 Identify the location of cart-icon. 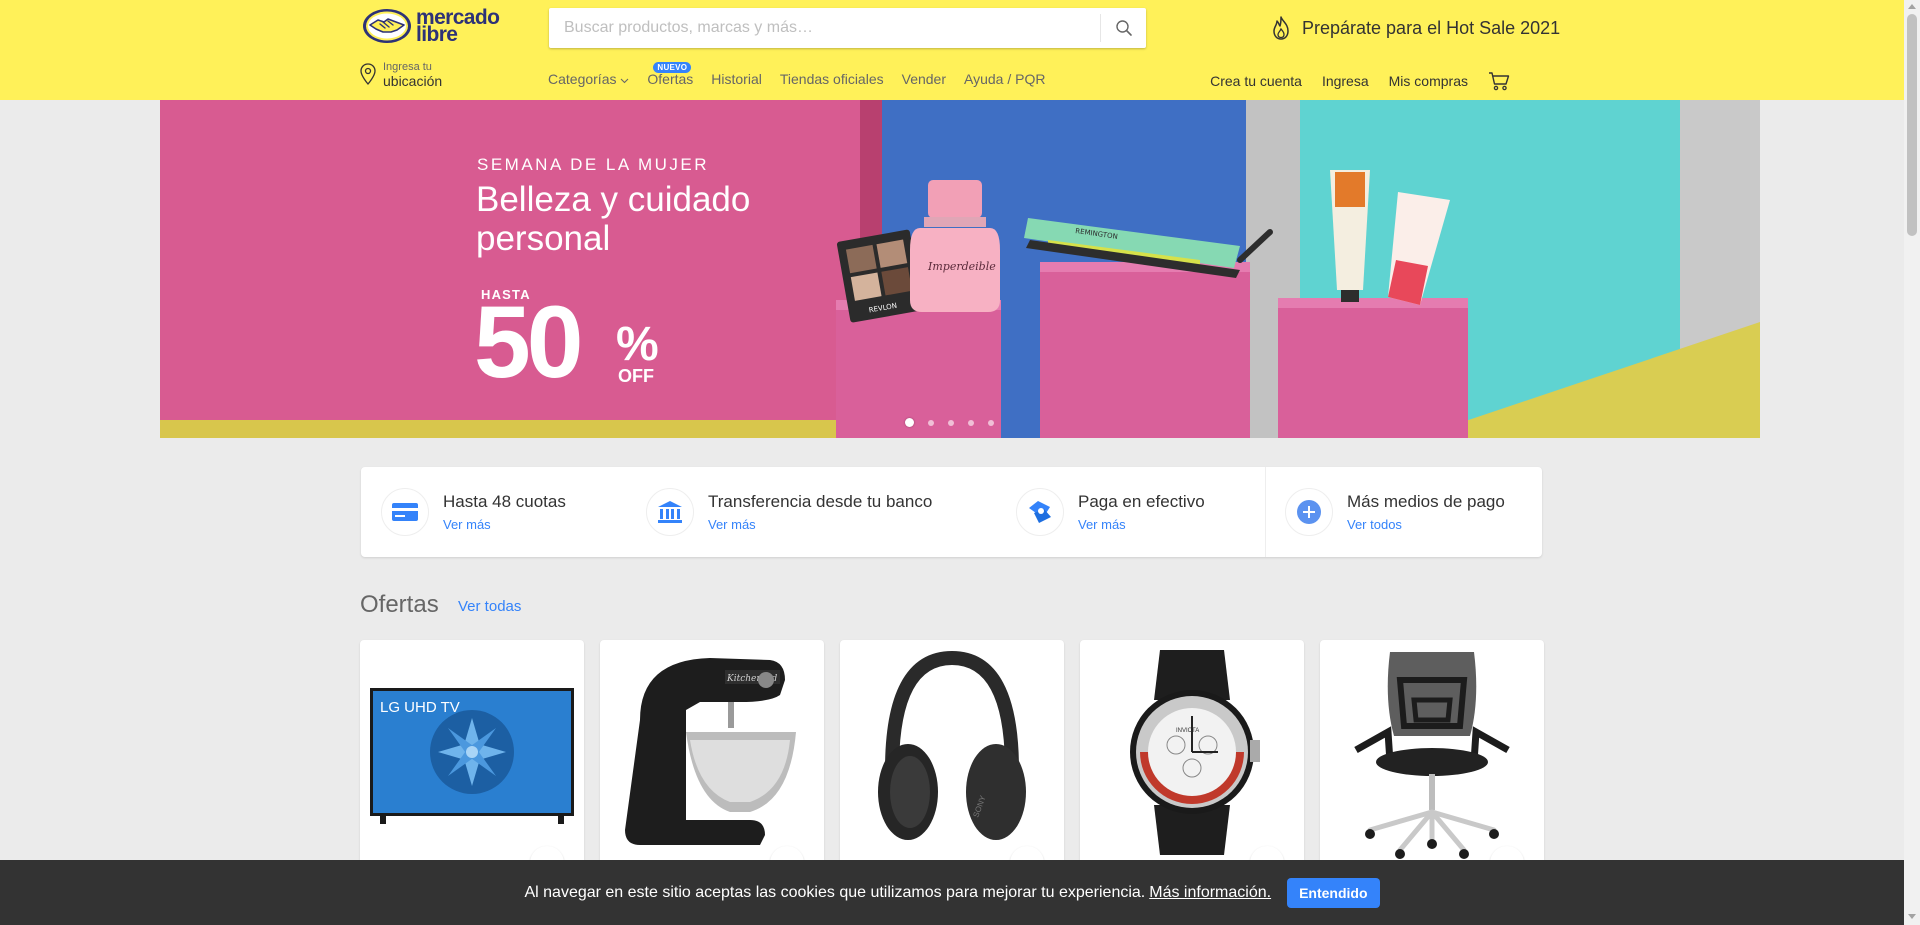
(1499, 81).